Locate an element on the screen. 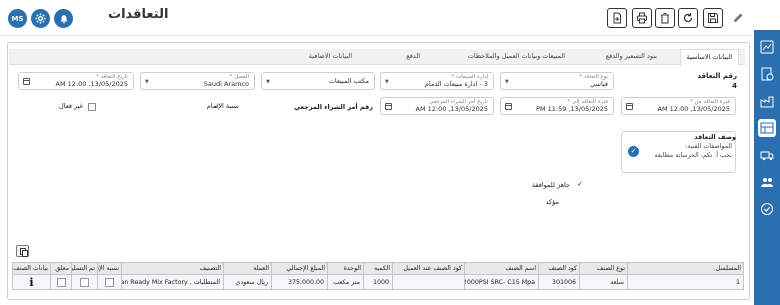 Image resolution: width=780 pixels, height=305 pixels. col-item-name: اسم الصنف is located at coordinates (501, 268).